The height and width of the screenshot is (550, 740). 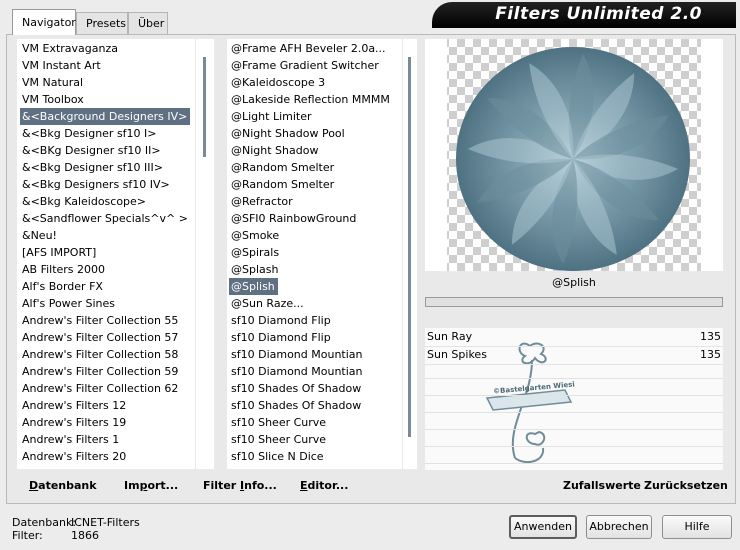 I want to click on category-item: Andrew's Filter Collection 57, so click(x=100, y=337).